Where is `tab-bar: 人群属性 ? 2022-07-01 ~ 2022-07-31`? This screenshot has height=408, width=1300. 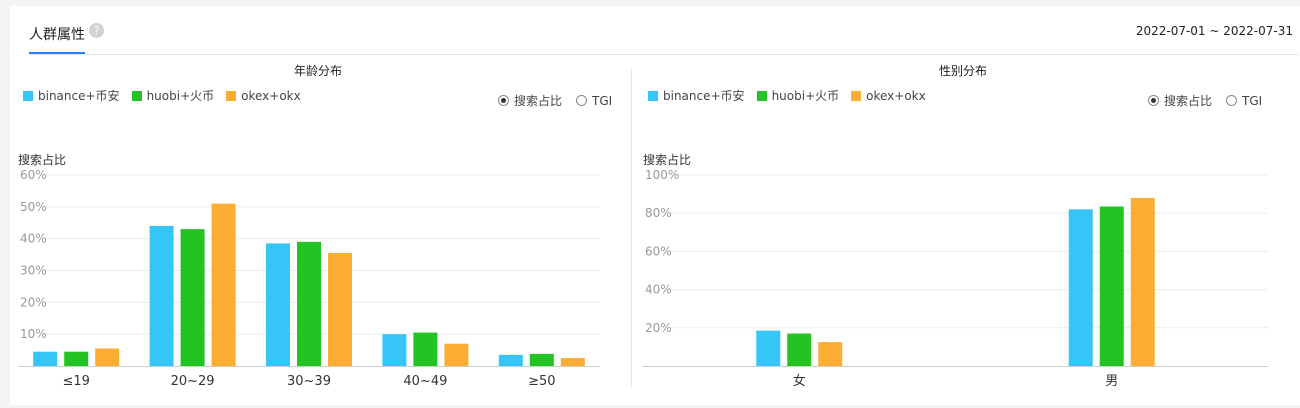
tab-bar: 人群属性 ? 2022-07-01 ~ 2022-07-31 is located at coordinates (664, 30).